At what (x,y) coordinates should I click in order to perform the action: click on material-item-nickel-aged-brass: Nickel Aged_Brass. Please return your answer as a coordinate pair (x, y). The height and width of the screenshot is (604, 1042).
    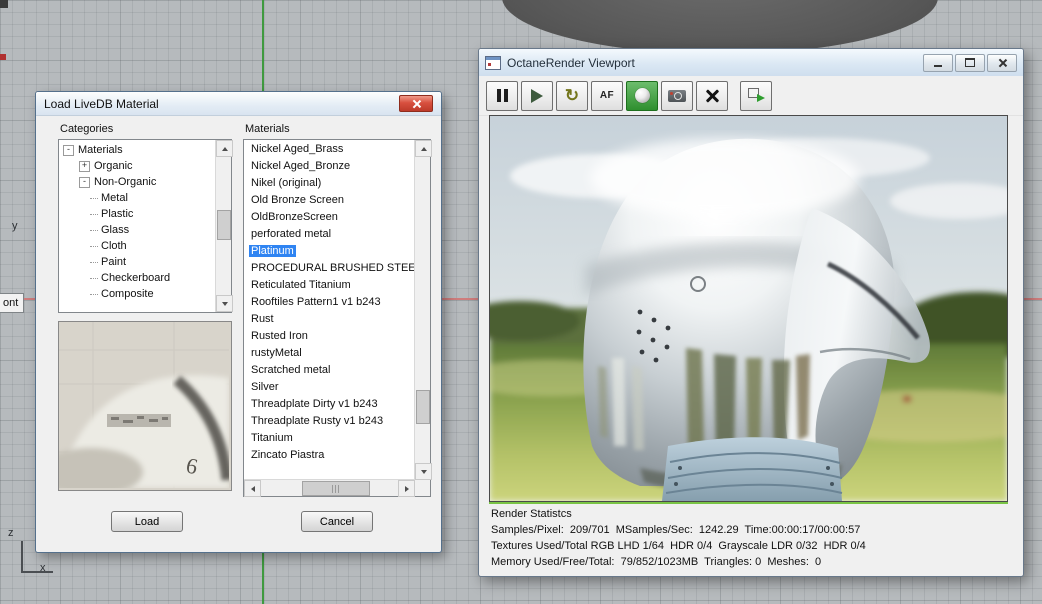
    Looking at the image, I should click on (330, 149).